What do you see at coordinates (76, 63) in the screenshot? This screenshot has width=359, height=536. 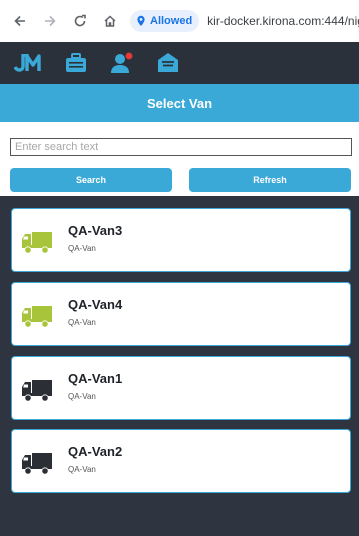 I see `briefcase-icon` at bounding box center [76, 63].